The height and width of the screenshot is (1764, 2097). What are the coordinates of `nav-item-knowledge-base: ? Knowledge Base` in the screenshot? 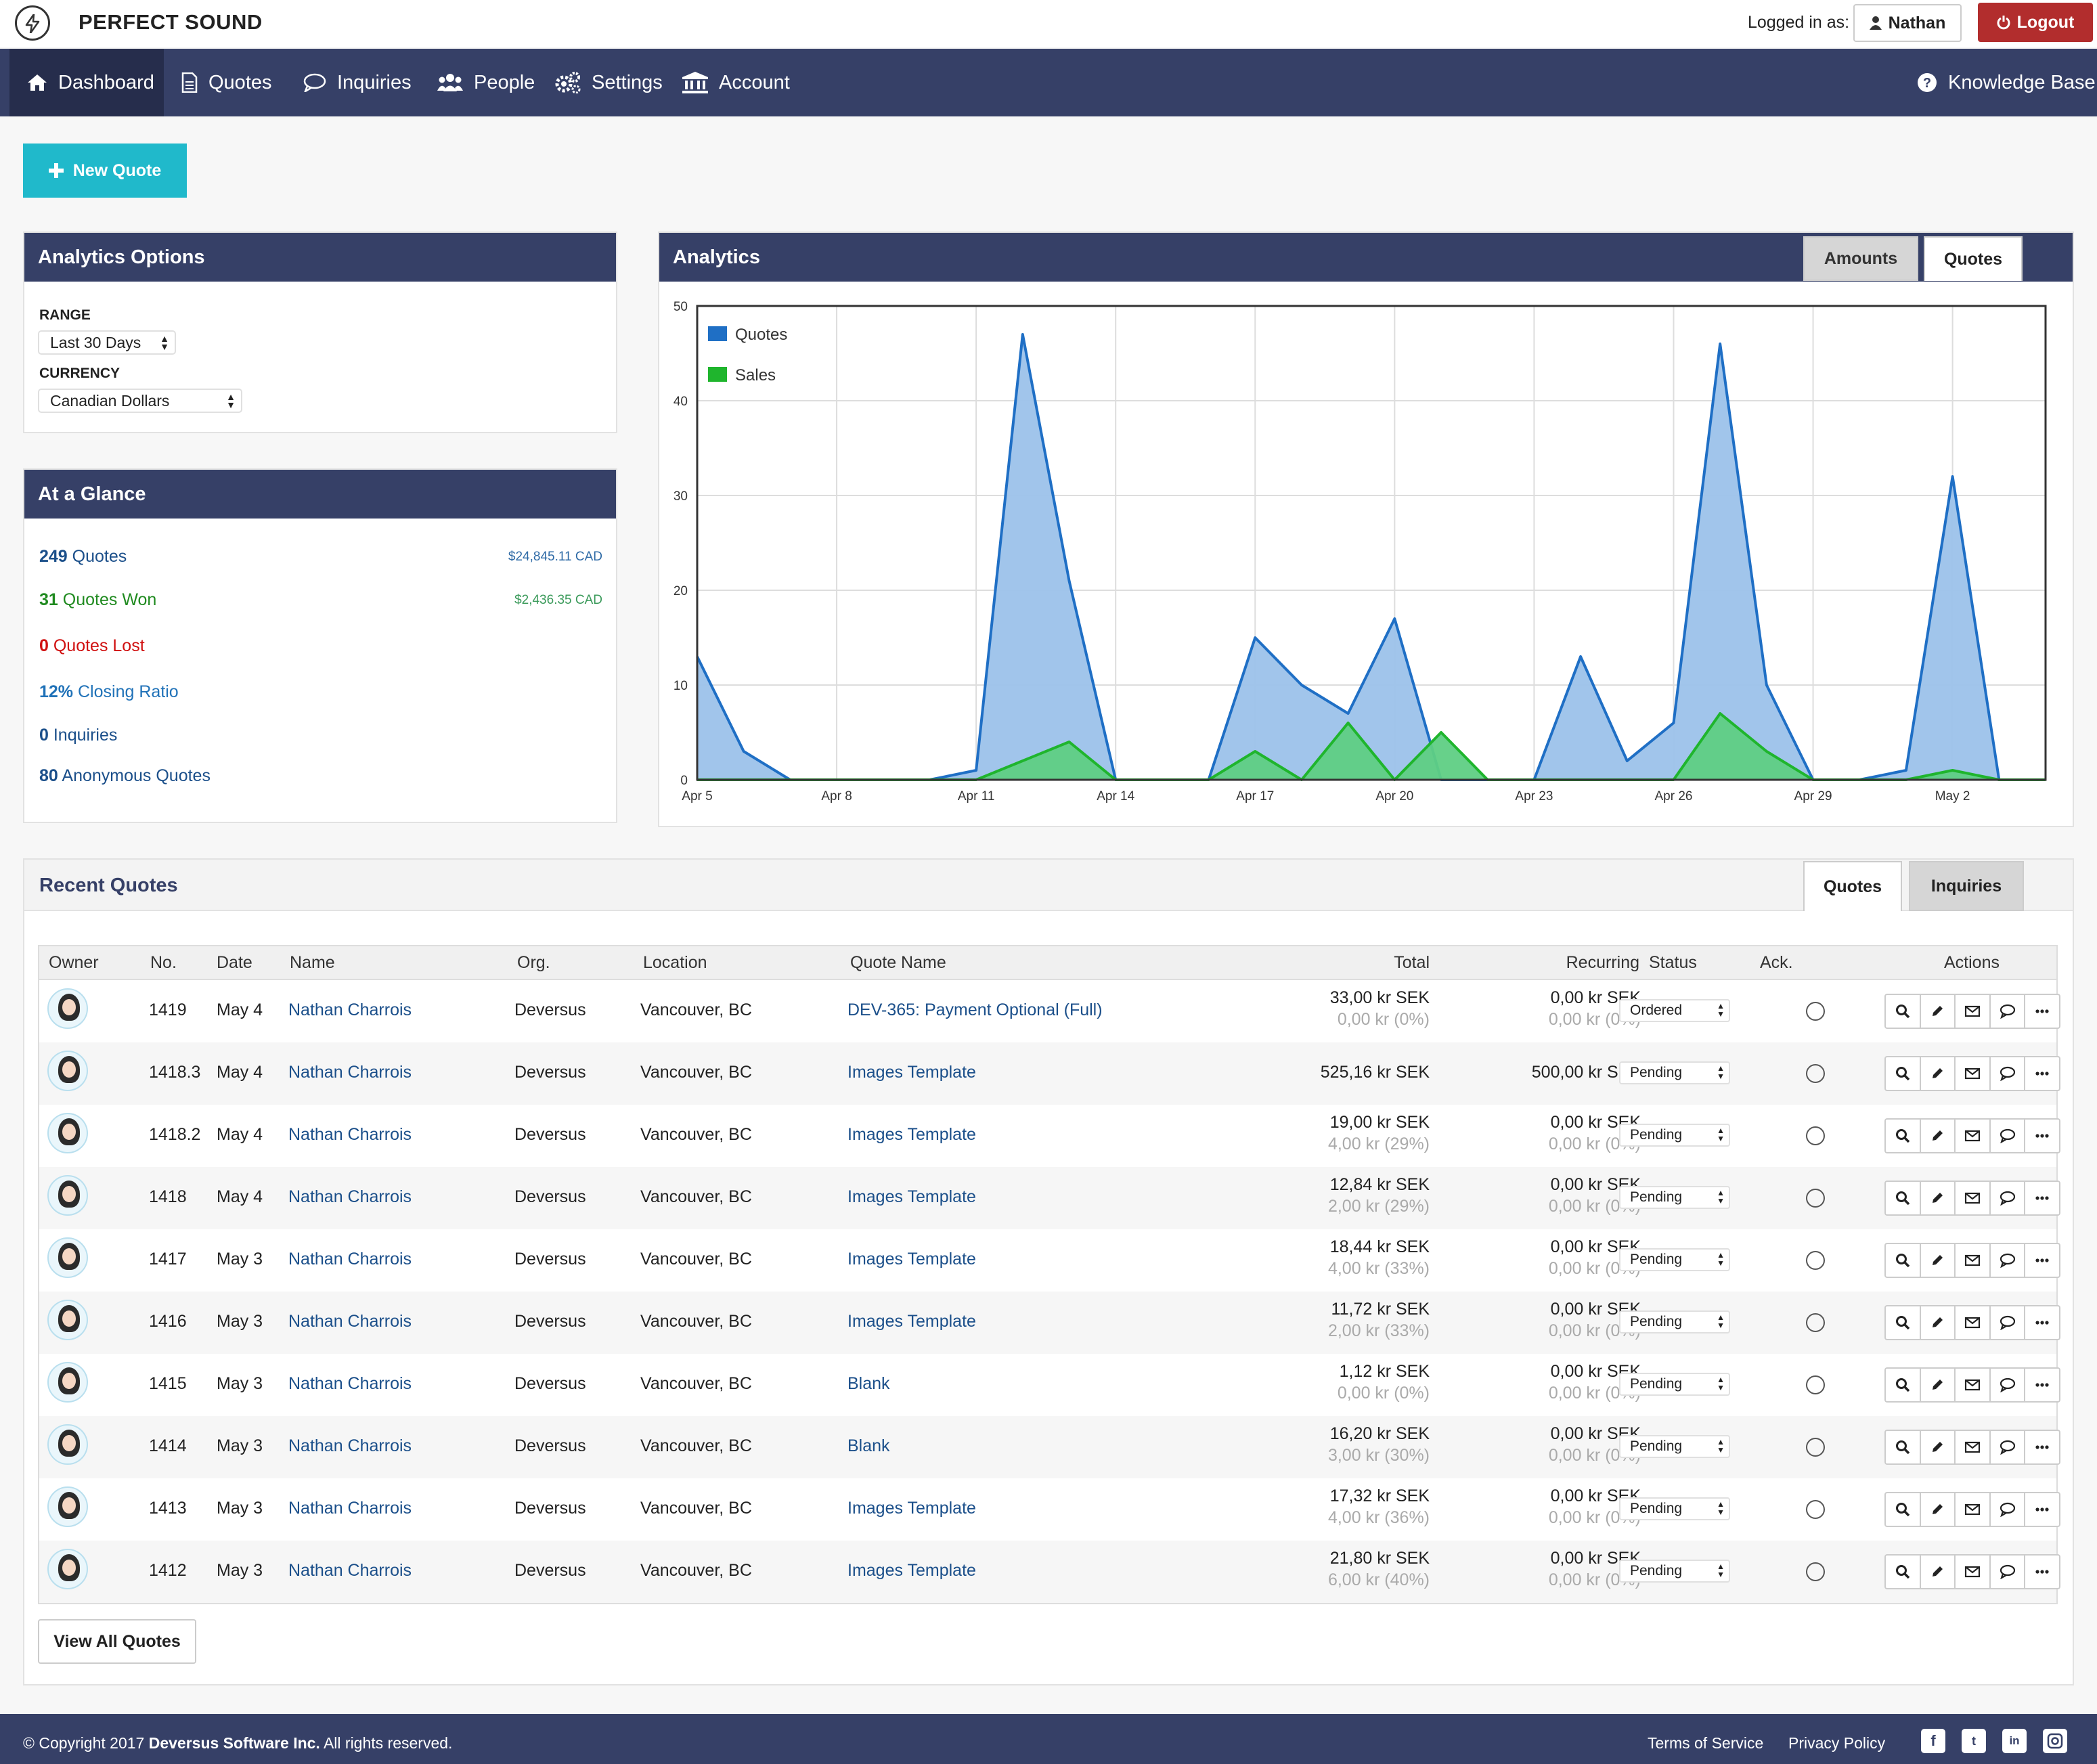 It's located at (2006, 82).